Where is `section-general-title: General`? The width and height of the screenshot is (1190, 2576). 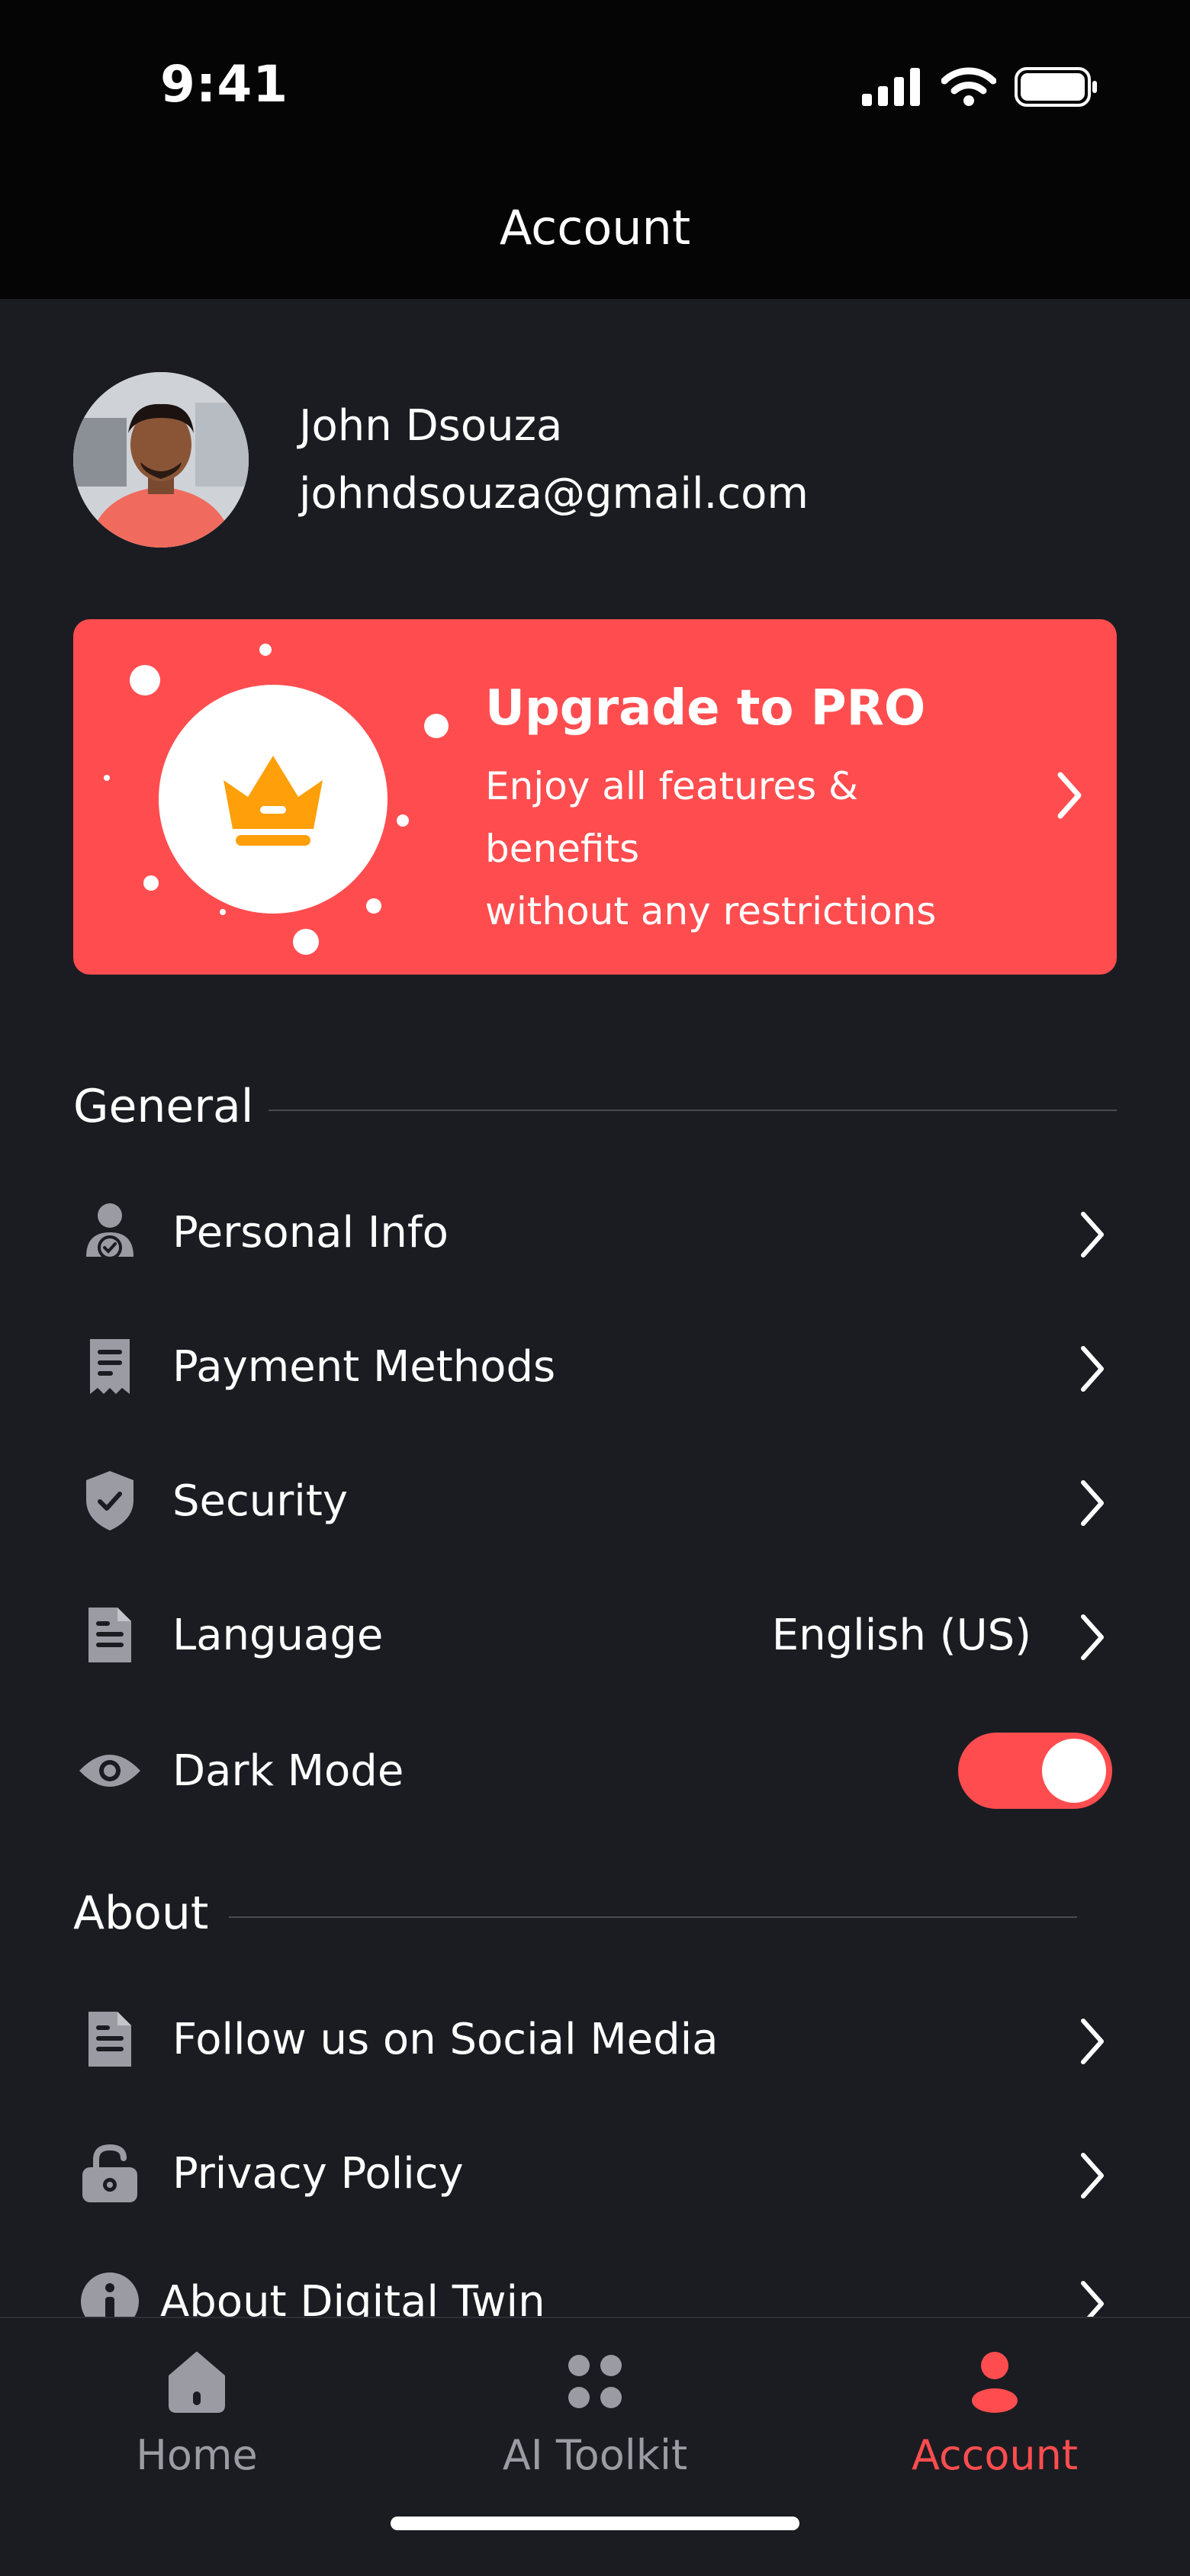
section-general-title: General is located at coordinates (163, 1106).